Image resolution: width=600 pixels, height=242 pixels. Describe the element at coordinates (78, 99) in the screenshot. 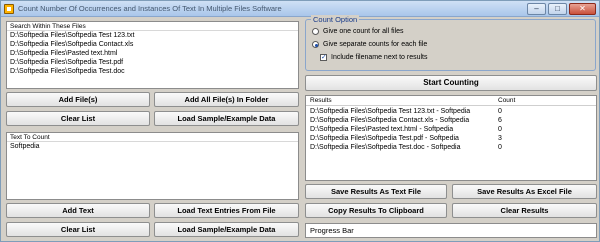

I see `add-files-button: Add File(s)` at that location.